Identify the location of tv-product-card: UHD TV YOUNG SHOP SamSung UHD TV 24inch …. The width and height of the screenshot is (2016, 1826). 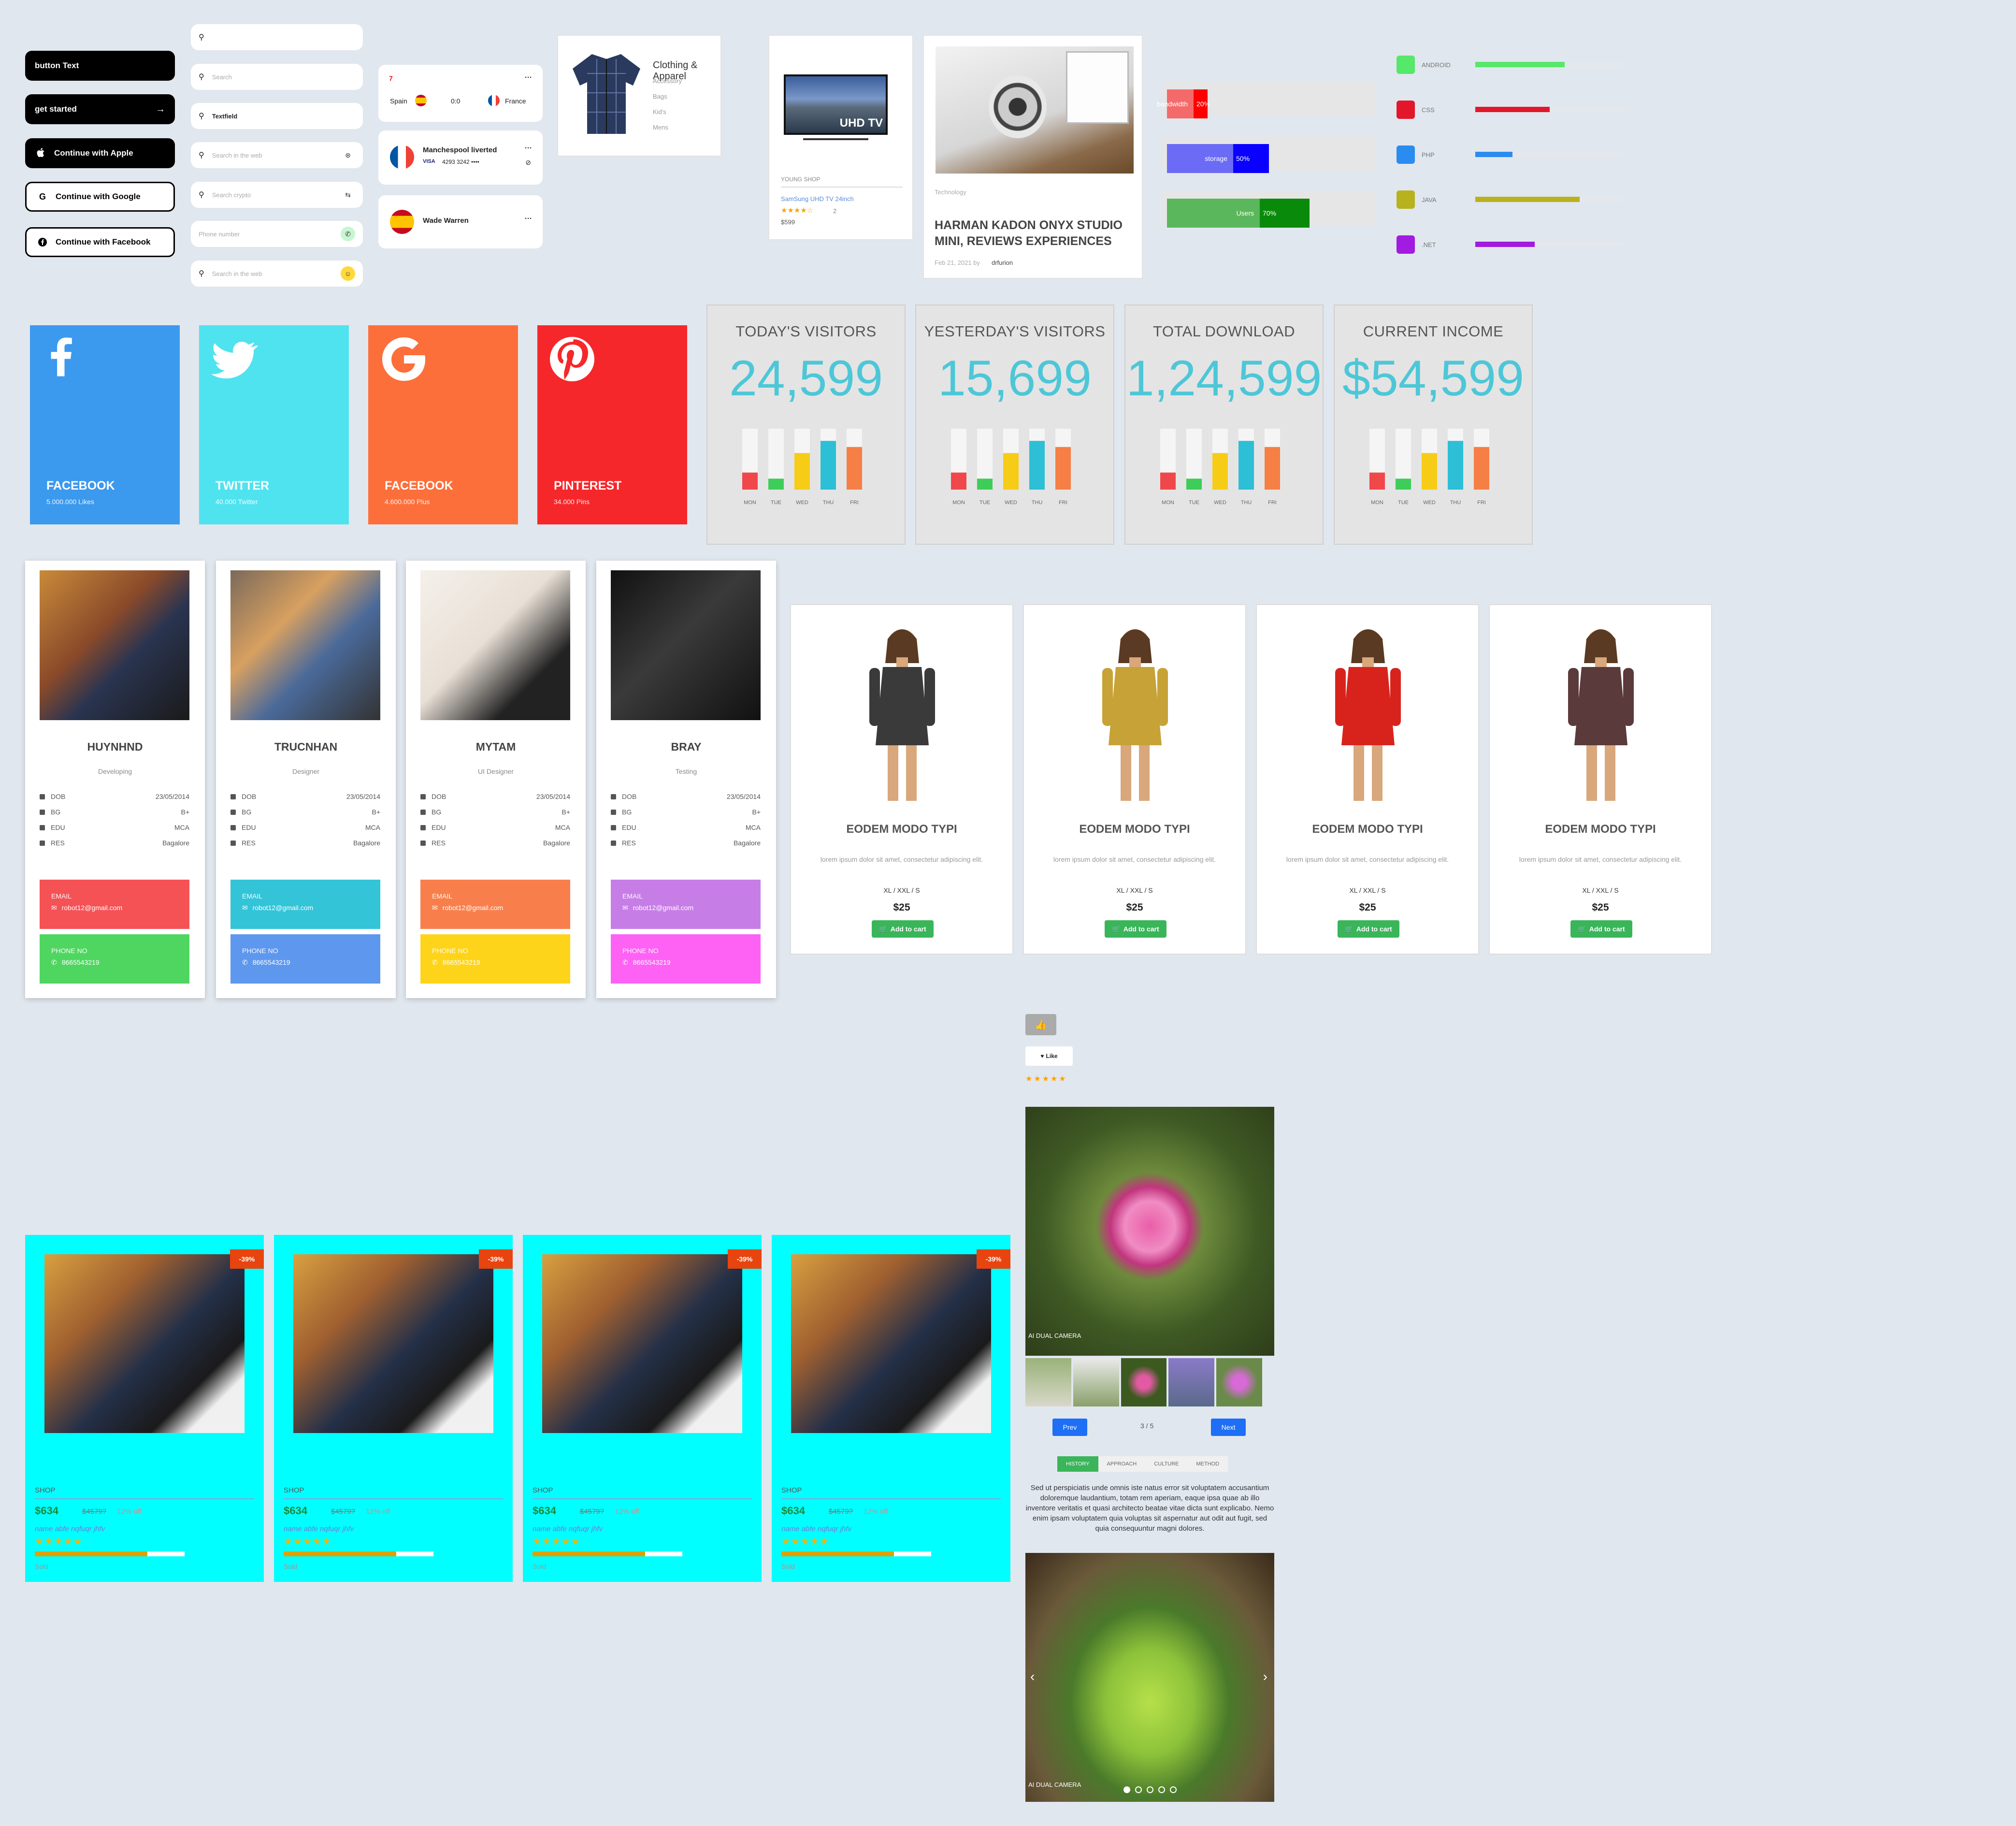
(841, 137).